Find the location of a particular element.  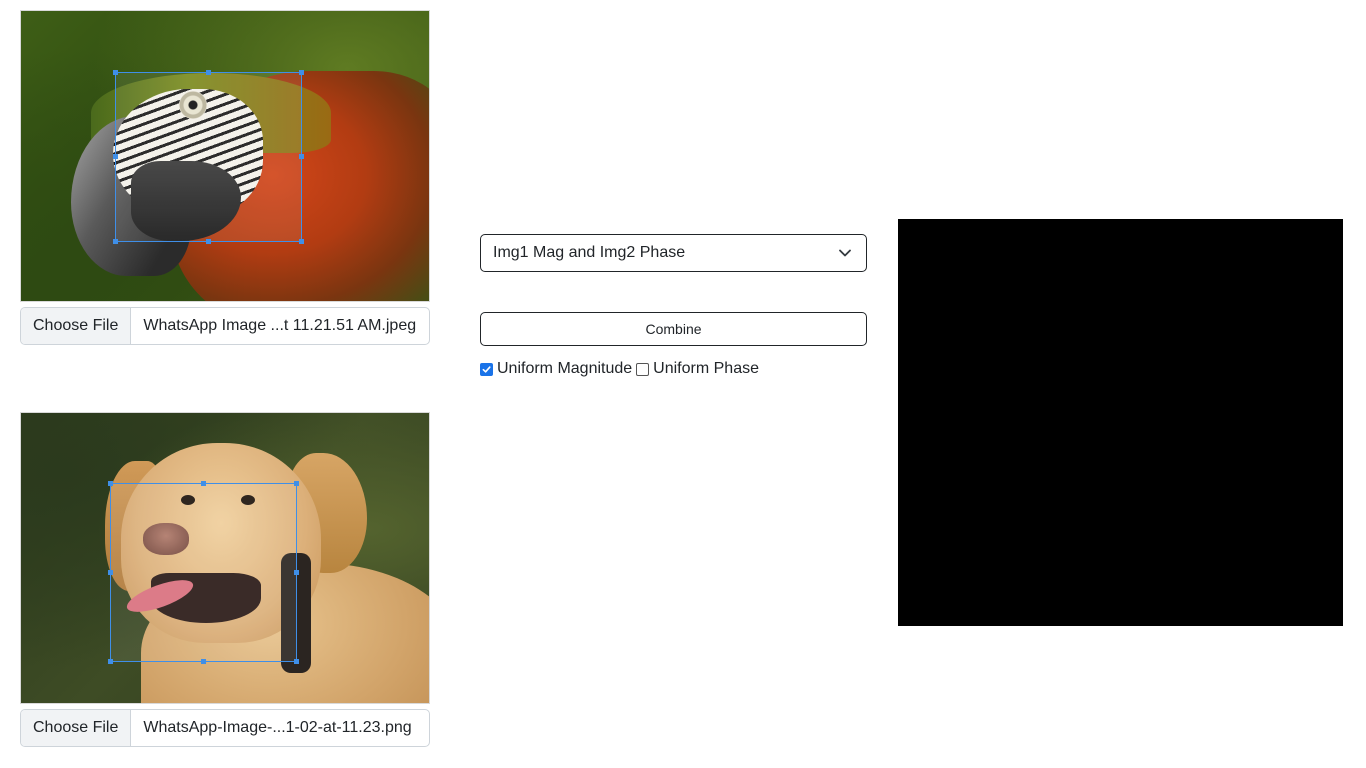

uniform-magnitude-label: Uniform Magnitude is located at coordinates (564, 369).